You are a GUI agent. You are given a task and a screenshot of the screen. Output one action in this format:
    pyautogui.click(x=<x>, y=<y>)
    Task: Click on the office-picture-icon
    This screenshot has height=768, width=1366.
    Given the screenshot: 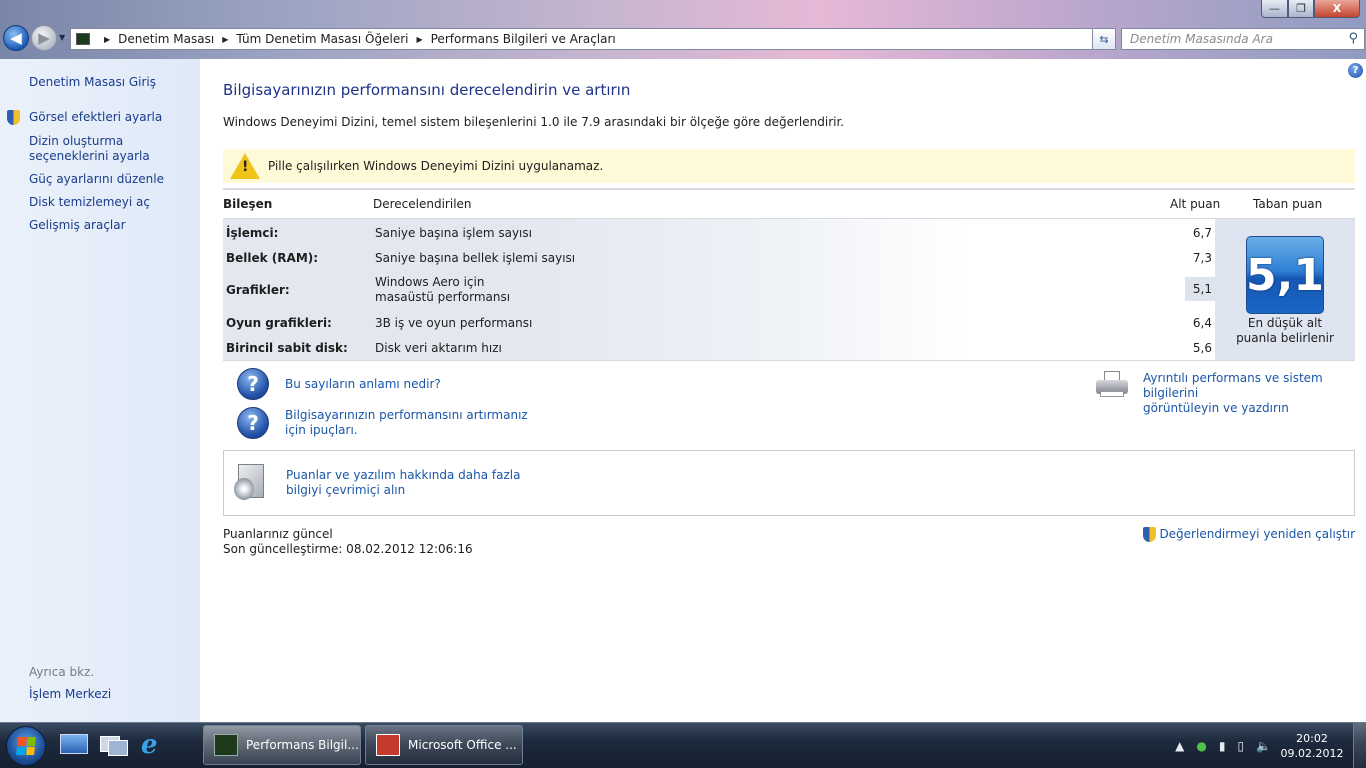 What is the action you would take?
    pyautogui.click(x=388, y=745)
    